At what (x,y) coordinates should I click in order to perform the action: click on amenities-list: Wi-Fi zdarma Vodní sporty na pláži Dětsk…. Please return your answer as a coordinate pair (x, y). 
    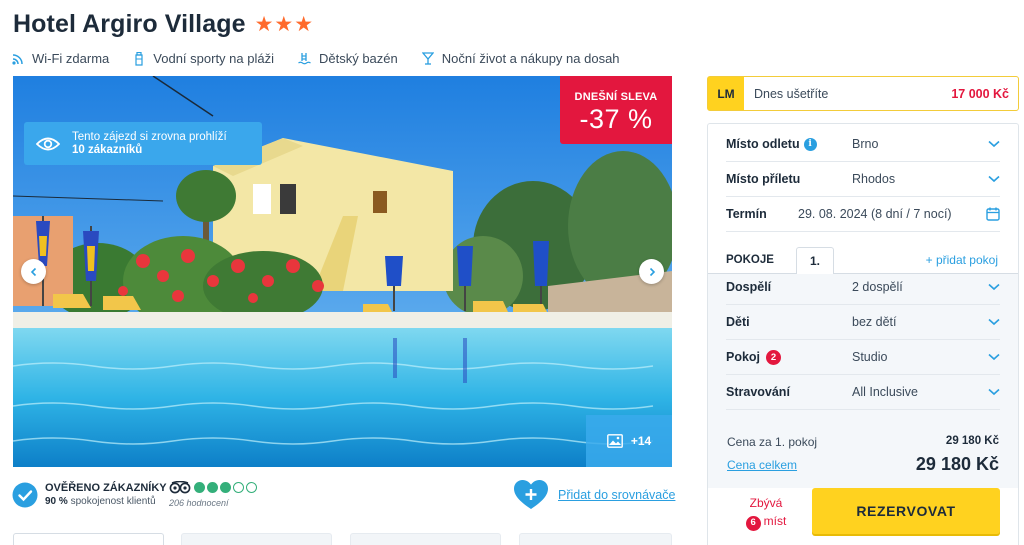
    Looking at the image, I should click on (328, 58).